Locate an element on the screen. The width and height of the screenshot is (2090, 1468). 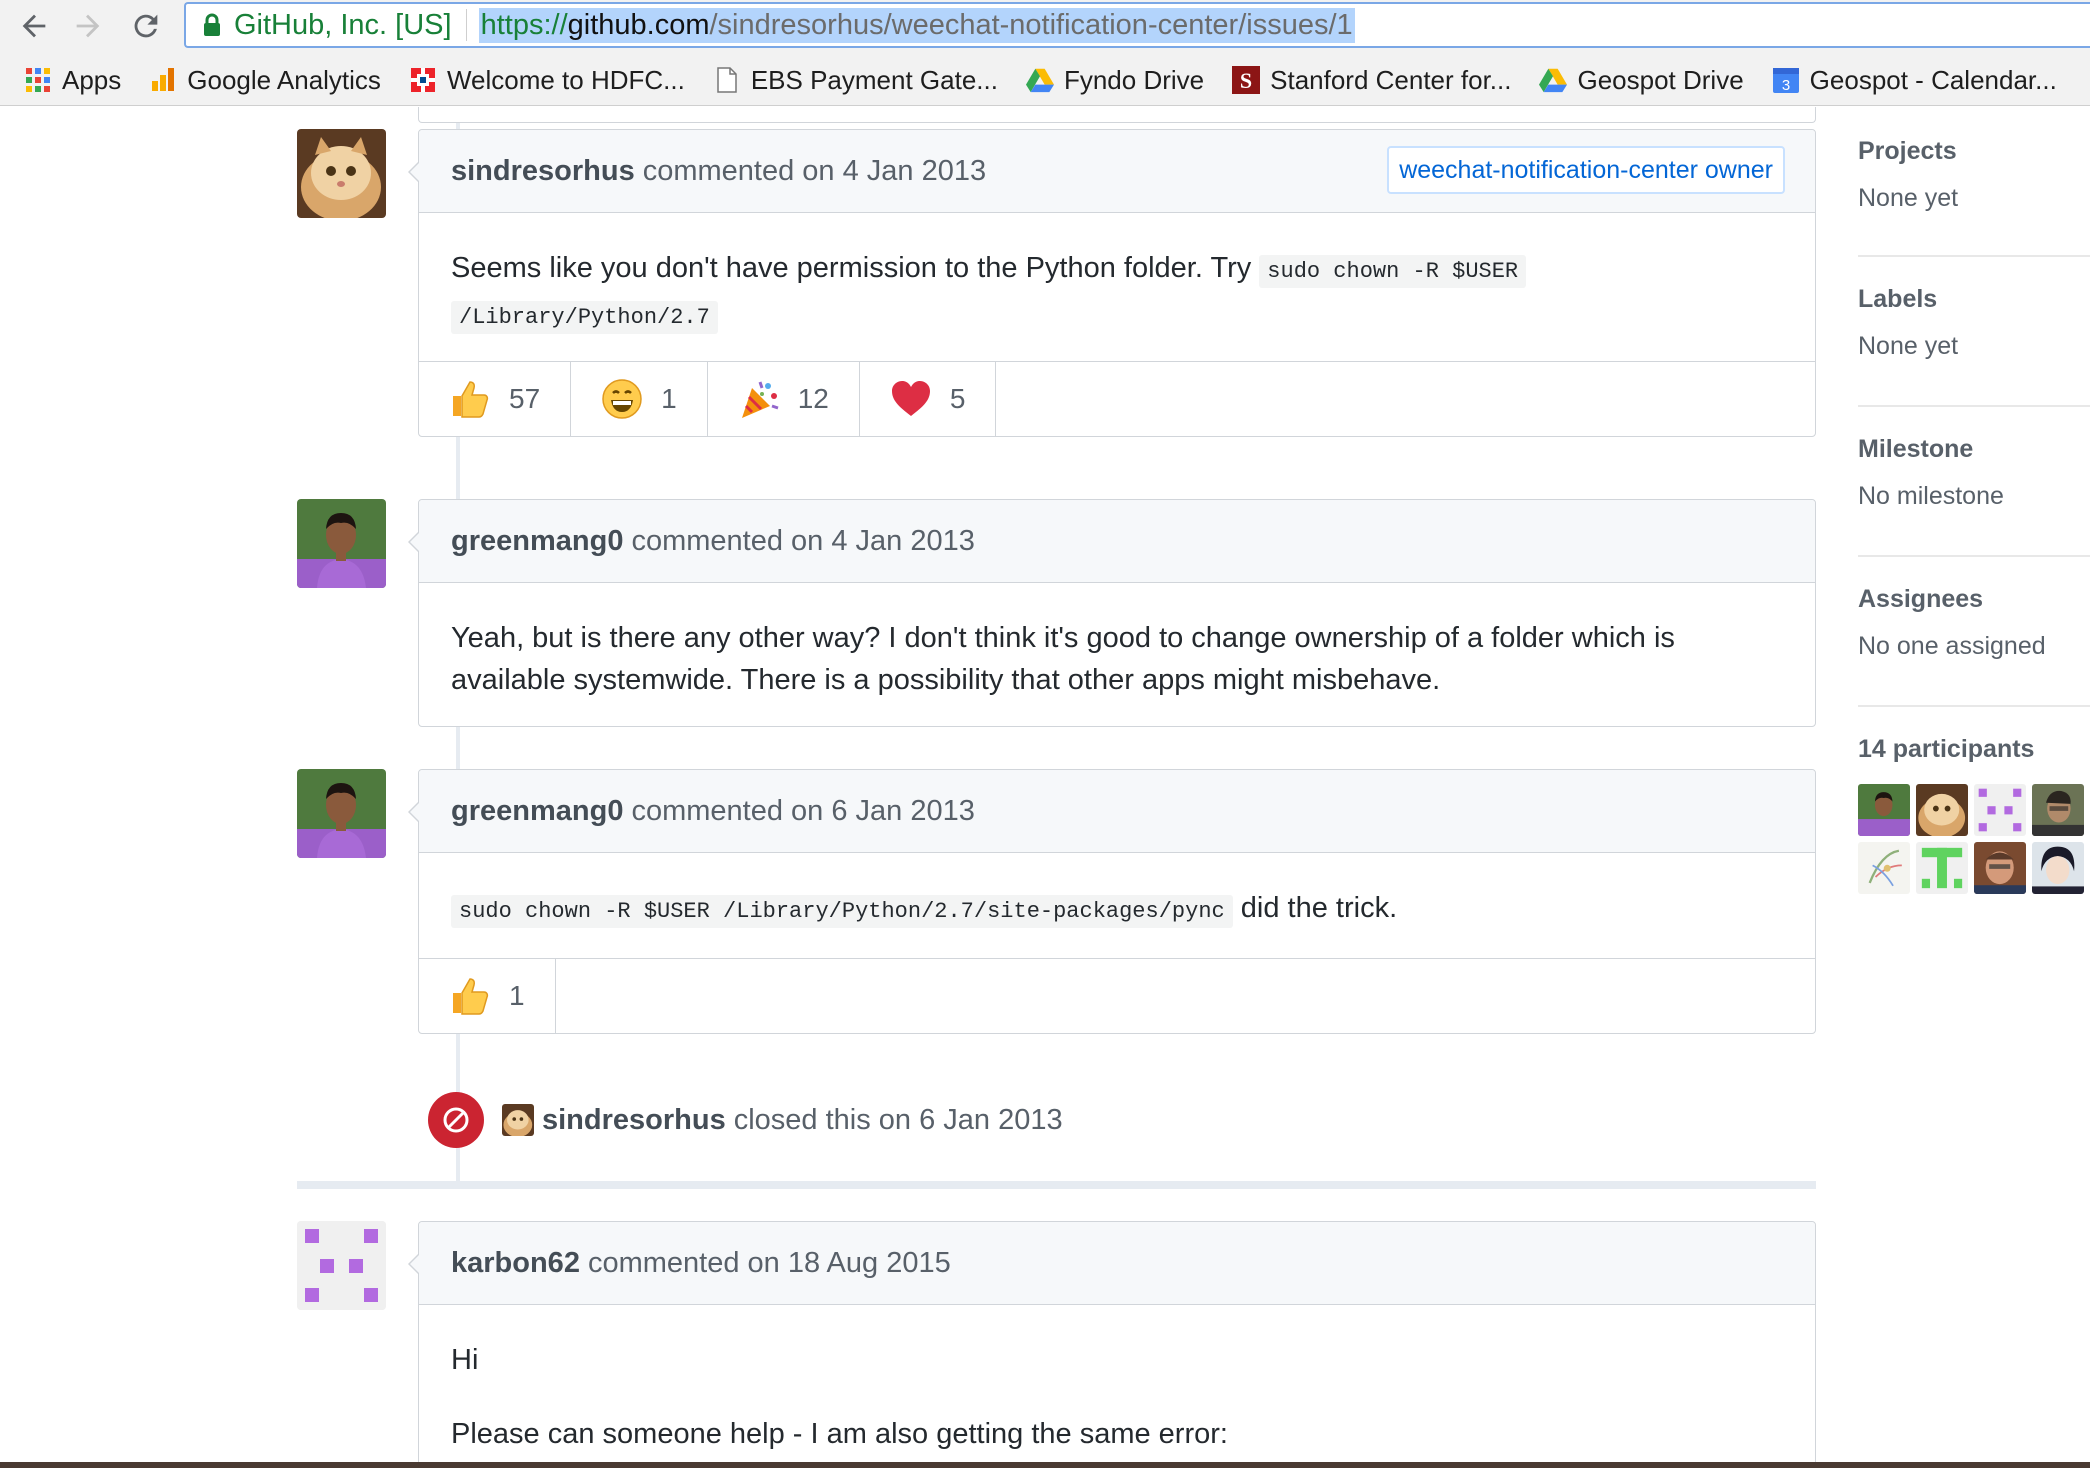
inline-code: sudo chown -R $USER is located at coordinates (1393, 271).